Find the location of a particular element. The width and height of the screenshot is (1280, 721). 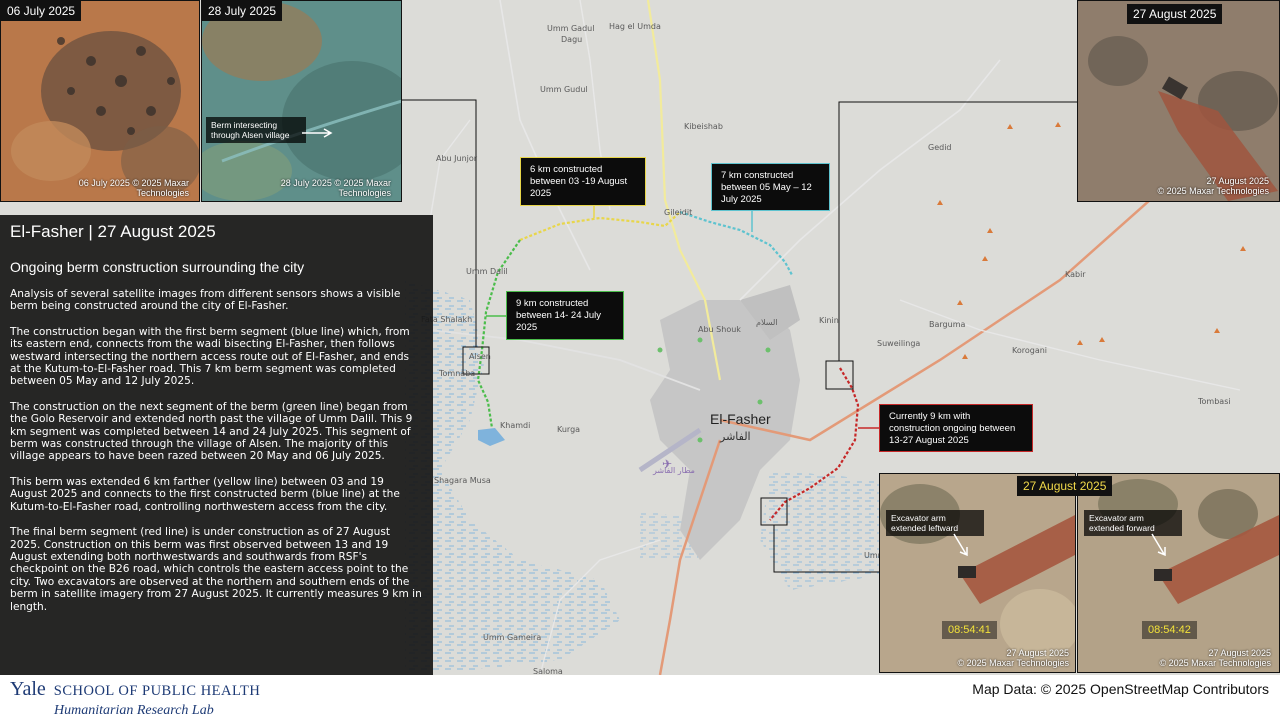

golo-reservoir is located at coordinates (491, 437).